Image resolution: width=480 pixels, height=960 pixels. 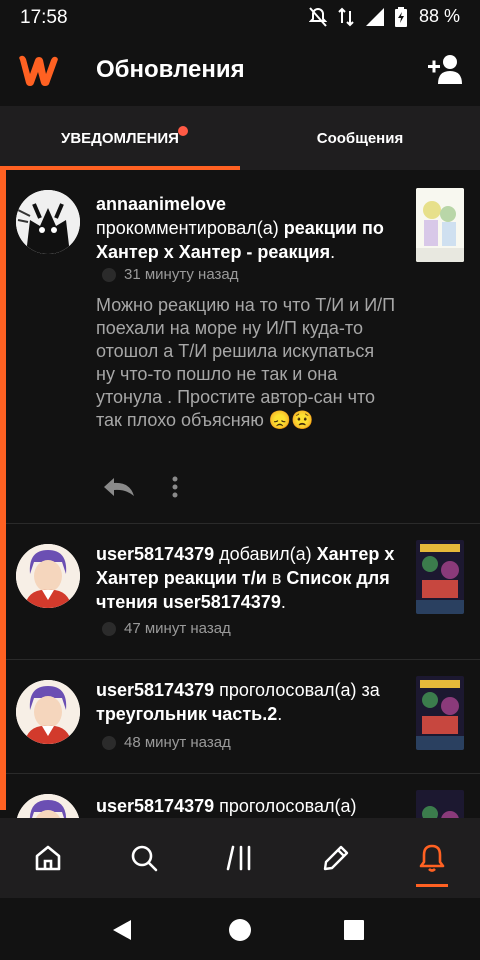 I want to click on notification-text: user58174379 проголосовал(а), so click(x=251, y=806).